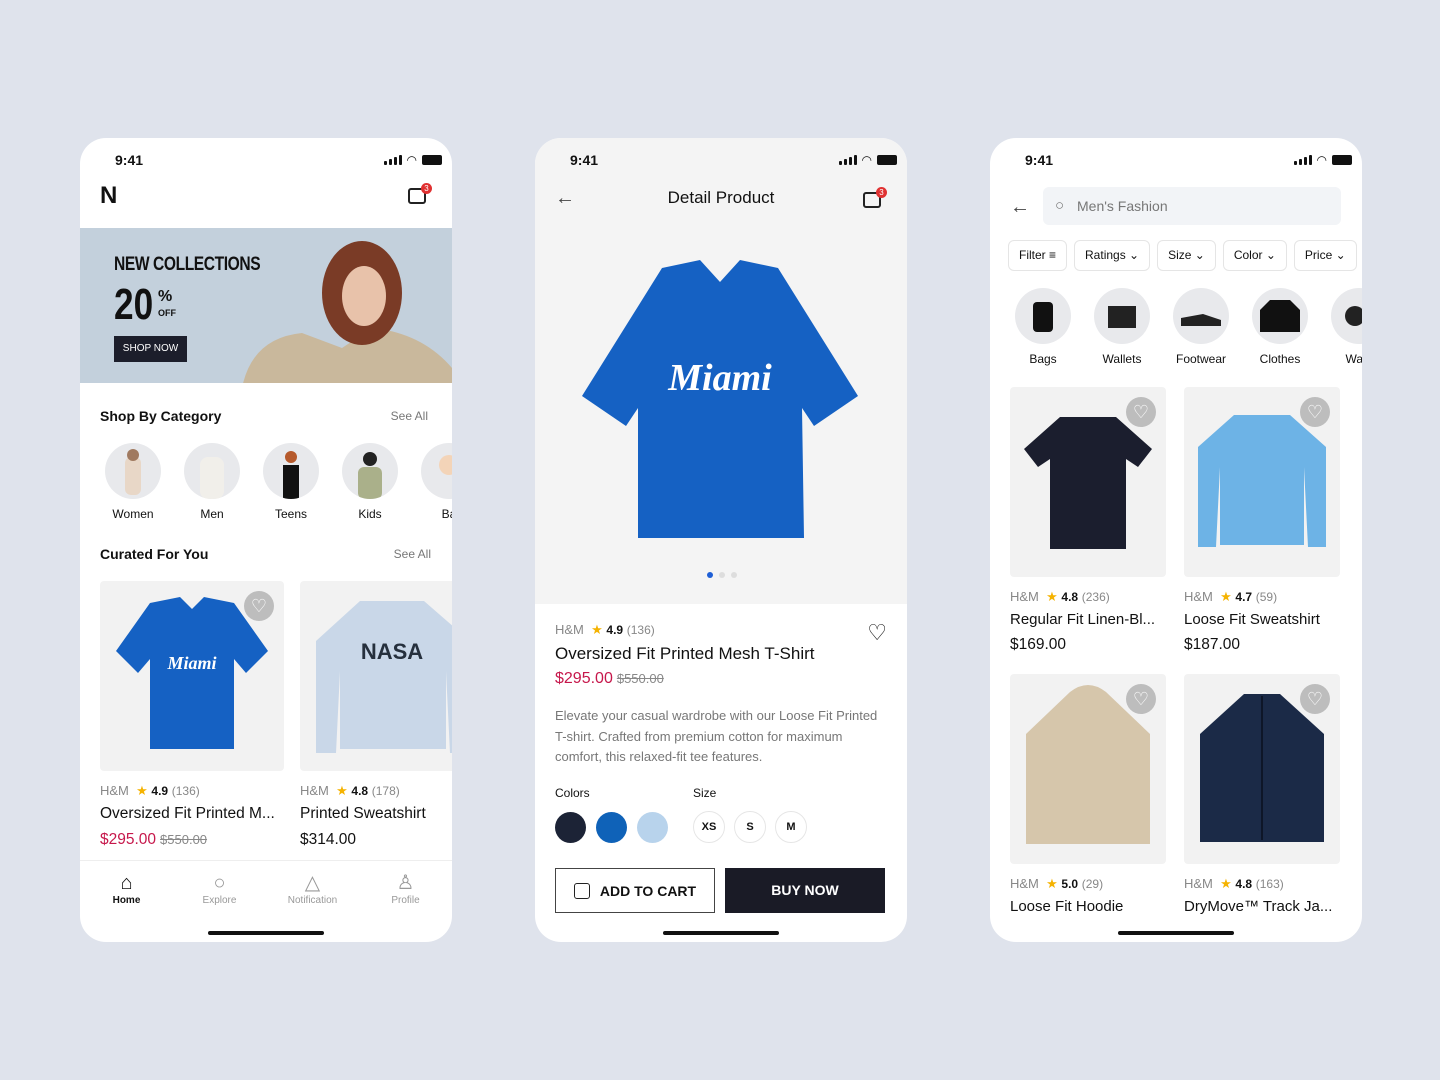 The width and height of the screenshot is (1440, 1080). I want to click on off-label: OFF, so click(167, 313).